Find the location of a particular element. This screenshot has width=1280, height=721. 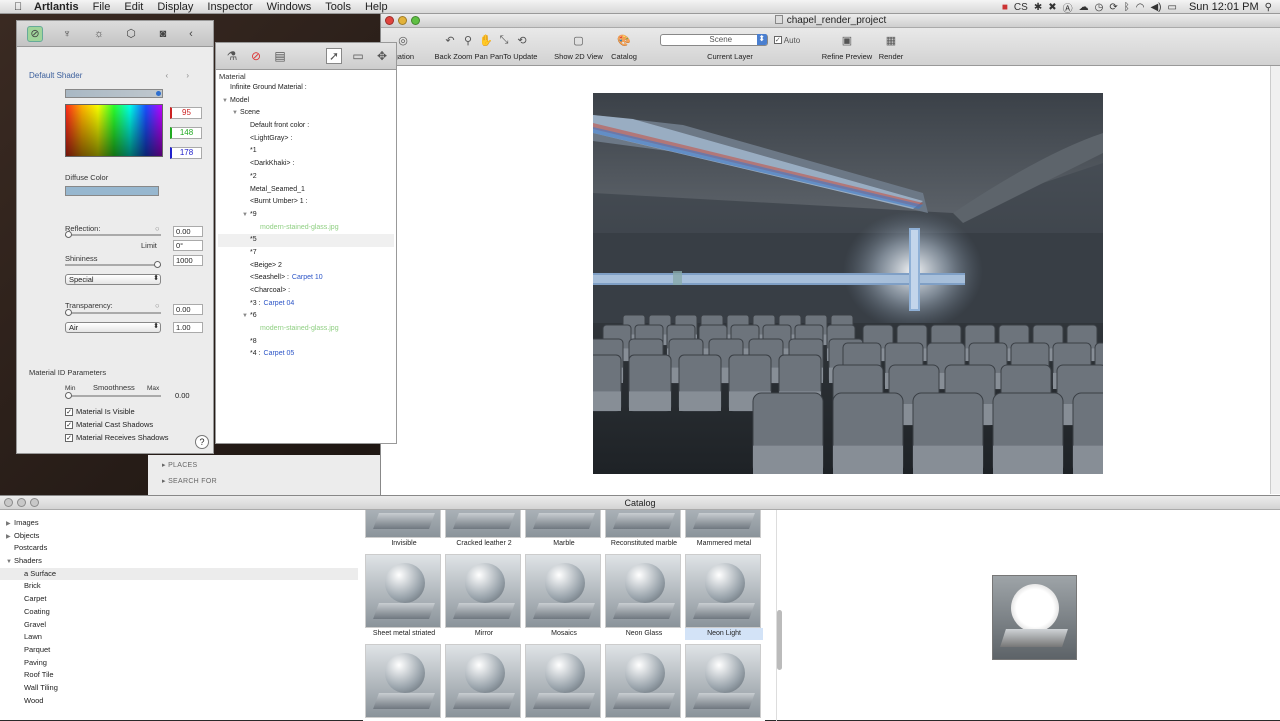

receive-shadows-checkbox: ✓ is located at coordinates (69, 437).